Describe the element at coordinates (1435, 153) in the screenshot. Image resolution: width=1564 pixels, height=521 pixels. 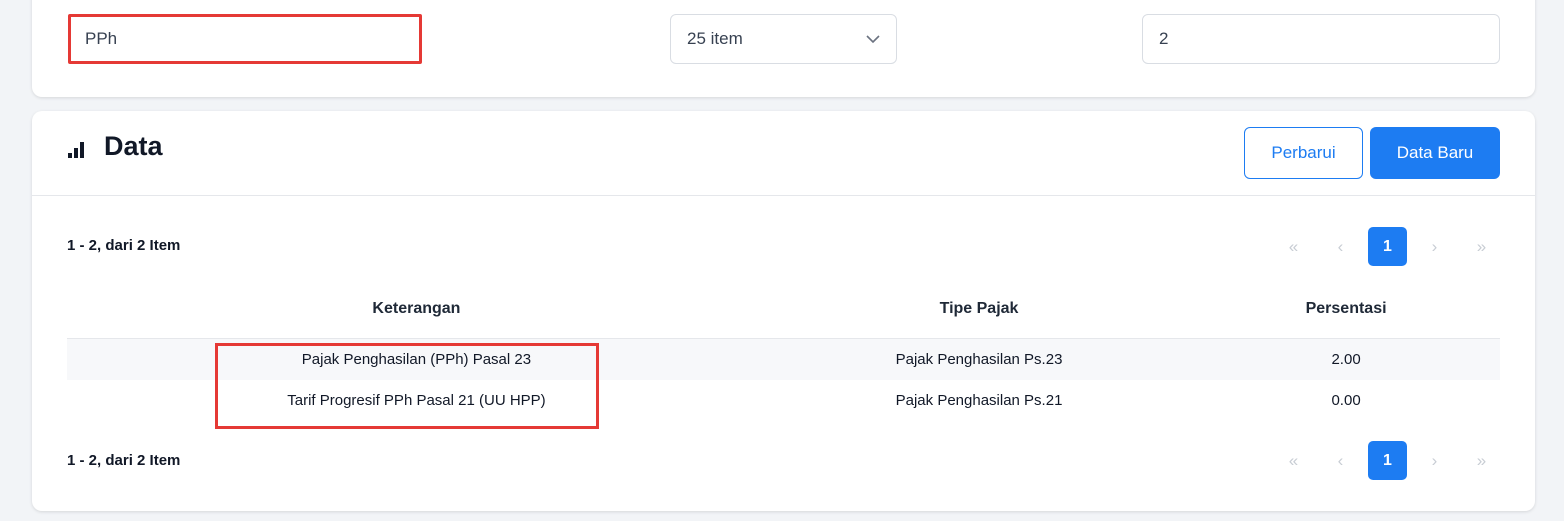
I see `new-data-button: Data Baru` at that location.